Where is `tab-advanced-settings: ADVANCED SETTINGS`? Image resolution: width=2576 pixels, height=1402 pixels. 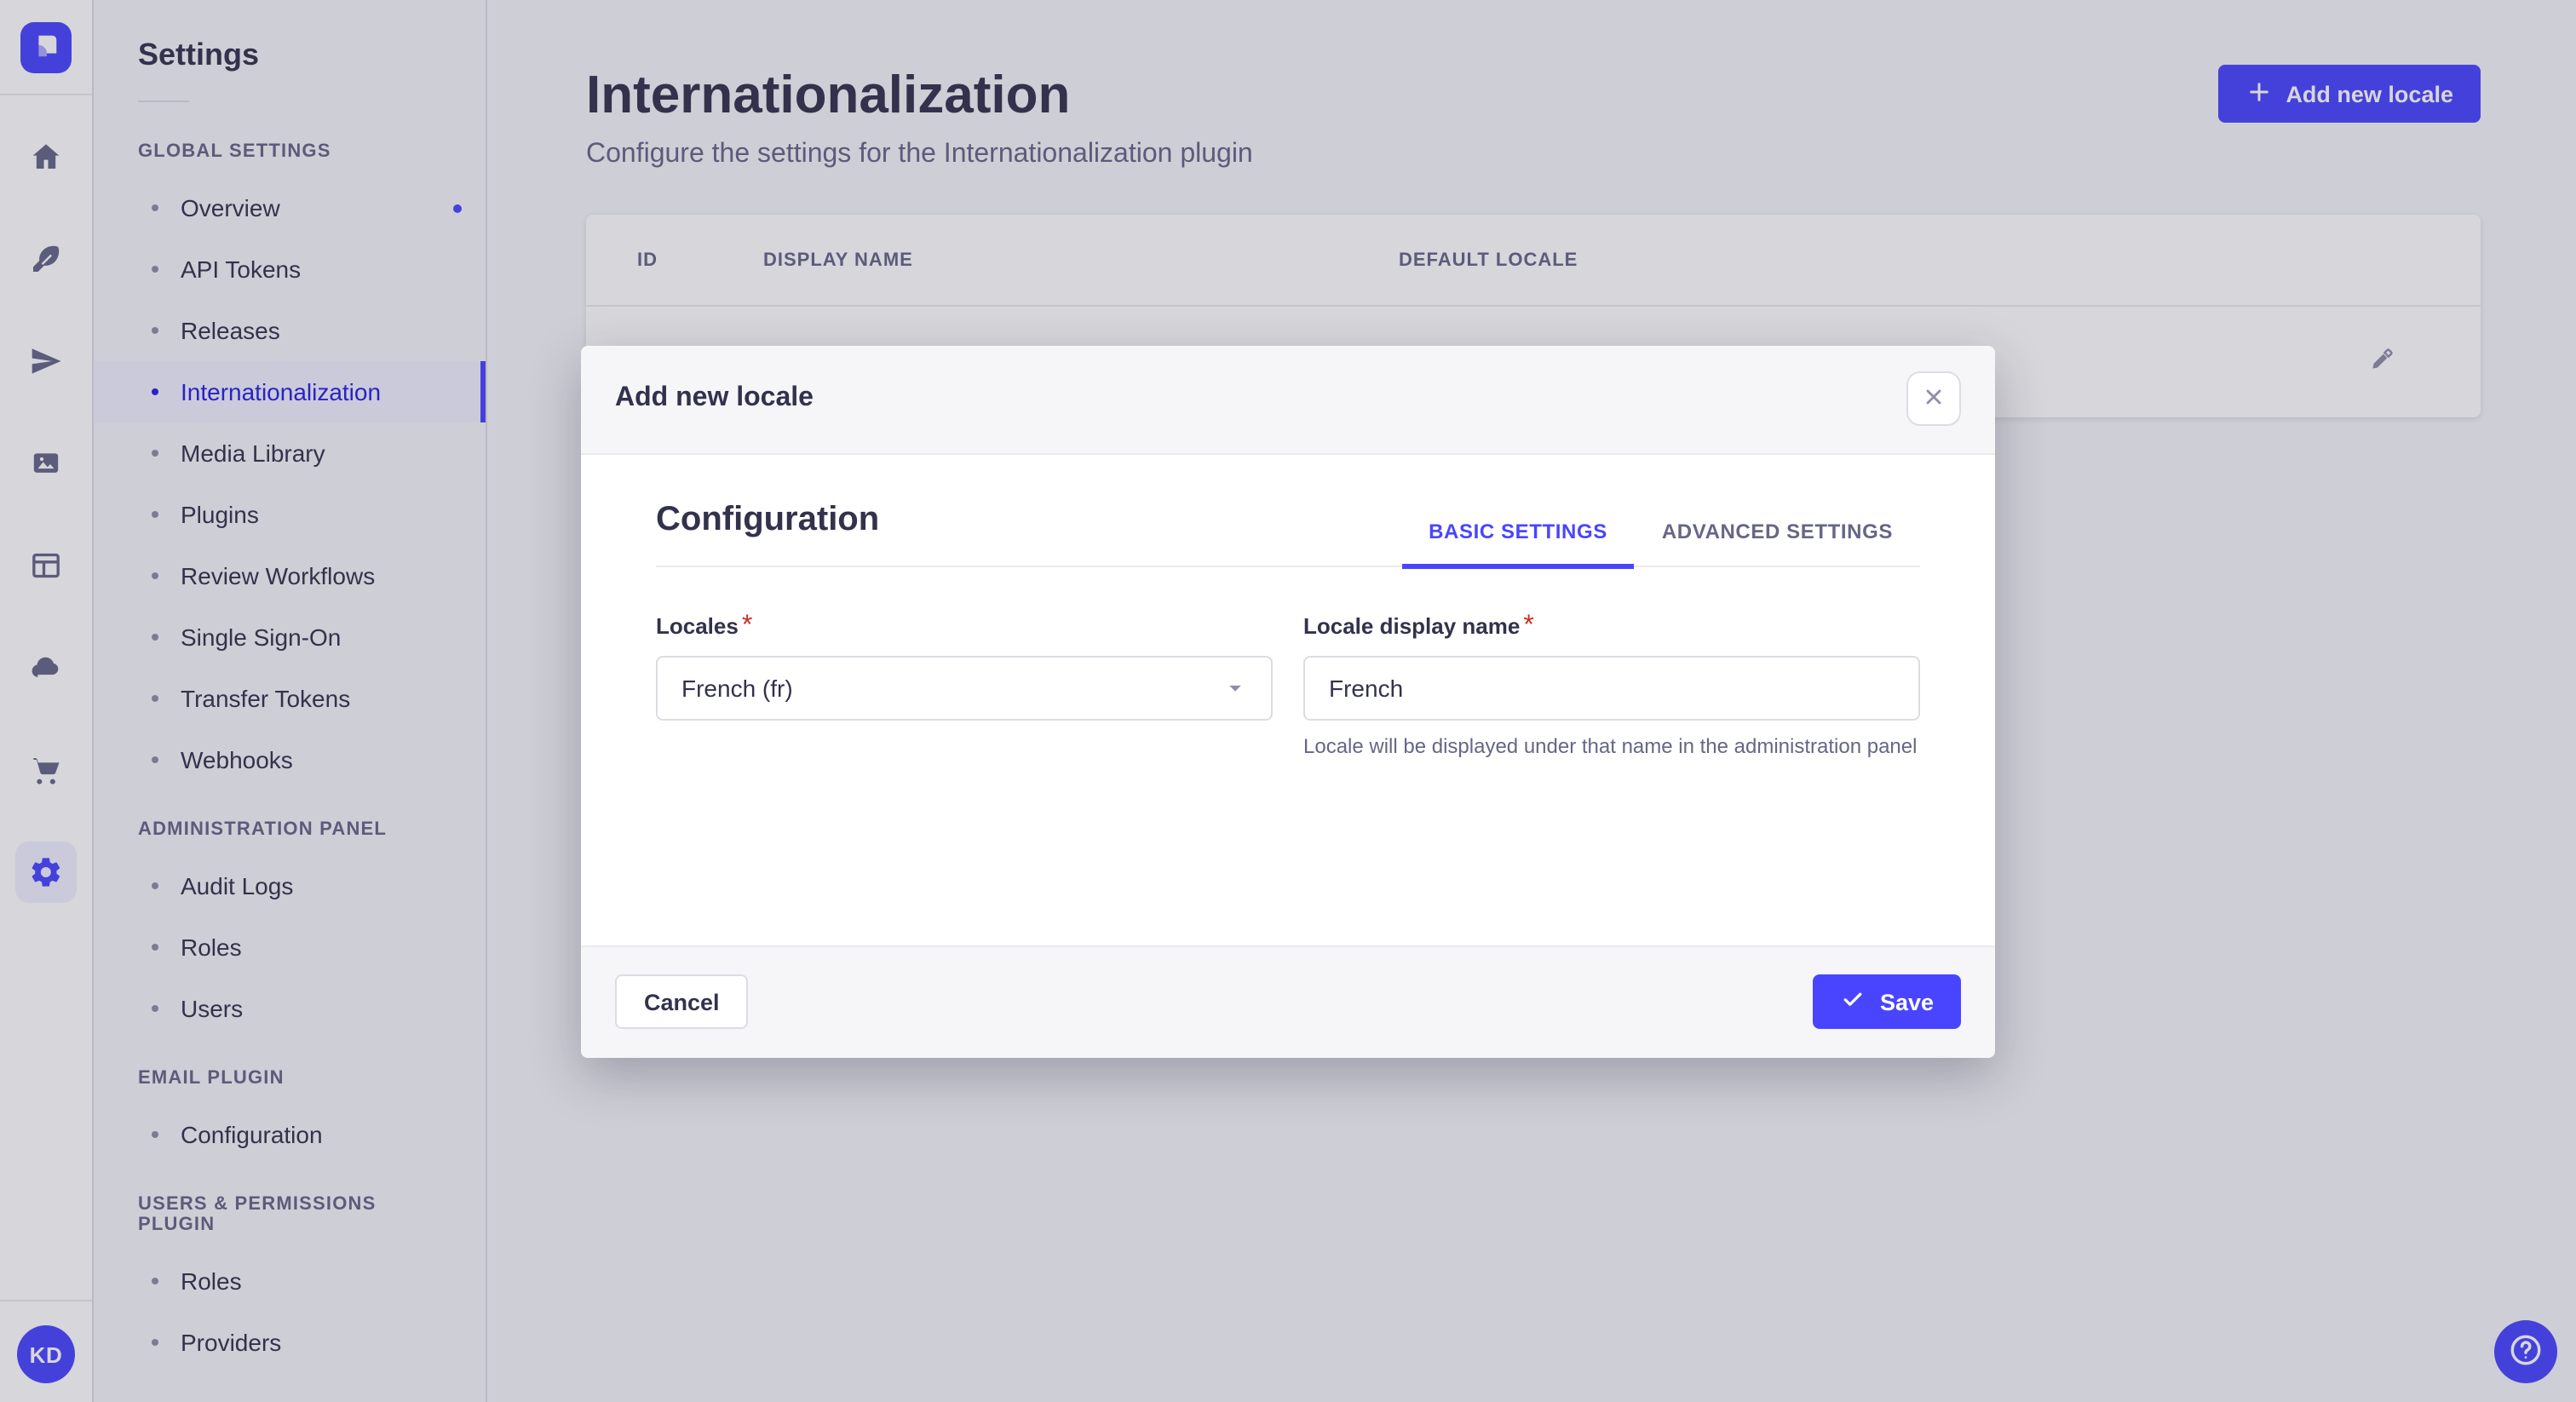
tab-advanced-settings: ADVANCED SETTINGS is located at coordinates (1778, 531).